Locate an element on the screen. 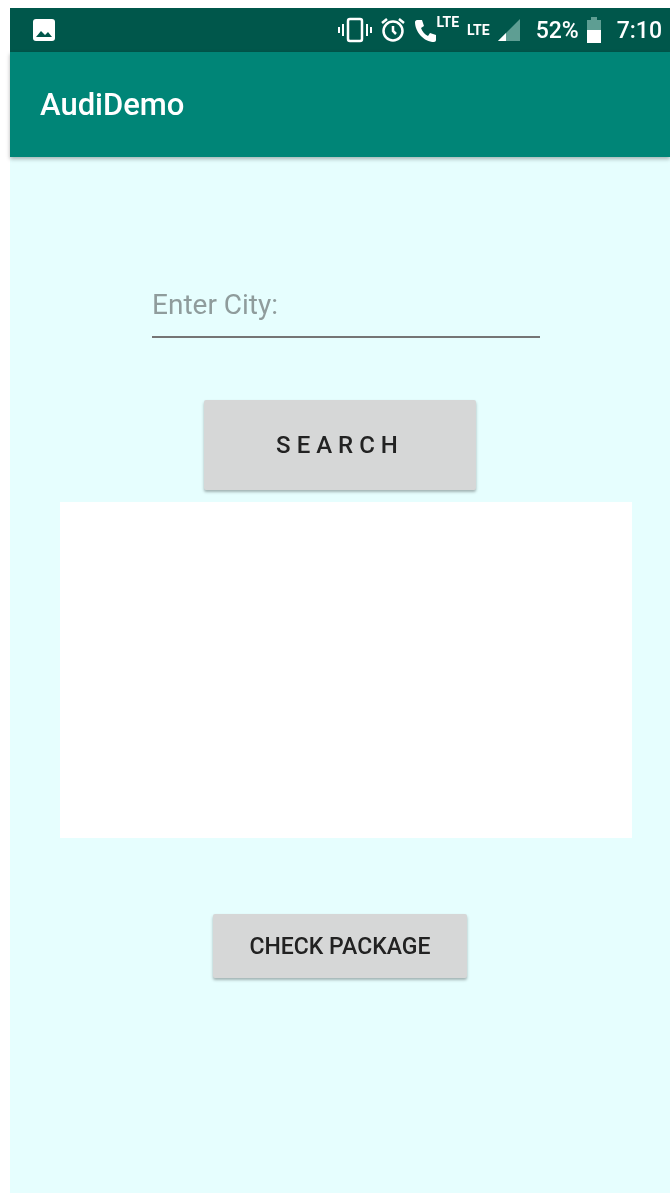 This screenshot has height=1193, width=670. clock-time: 7:10 is located at coordinates (639, 30).